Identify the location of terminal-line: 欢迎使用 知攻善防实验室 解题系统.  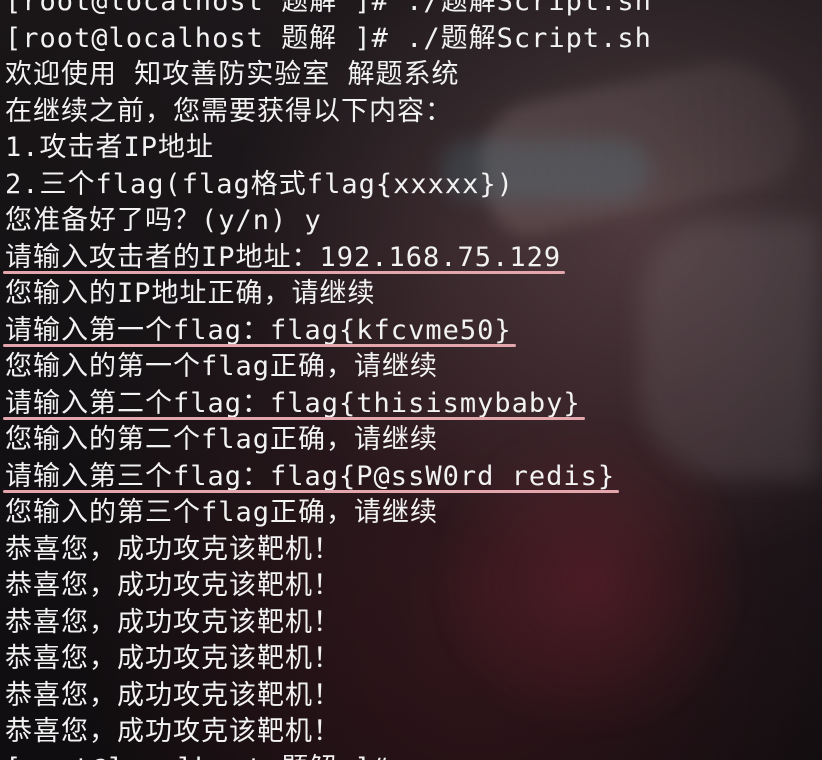
(328, 75).